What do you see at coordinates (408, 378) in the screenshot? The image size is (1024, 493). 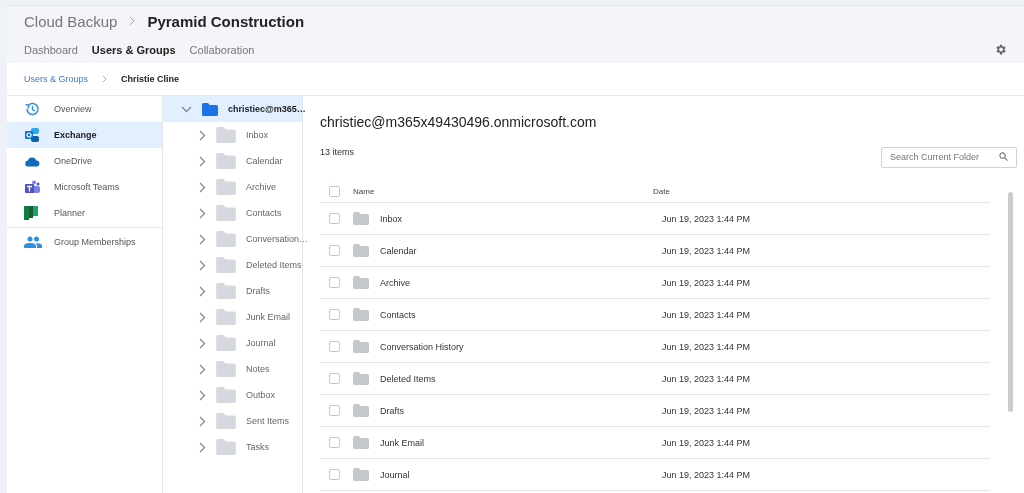 I see `table-cell: Deleted Items` at bounding box center [408, 378].